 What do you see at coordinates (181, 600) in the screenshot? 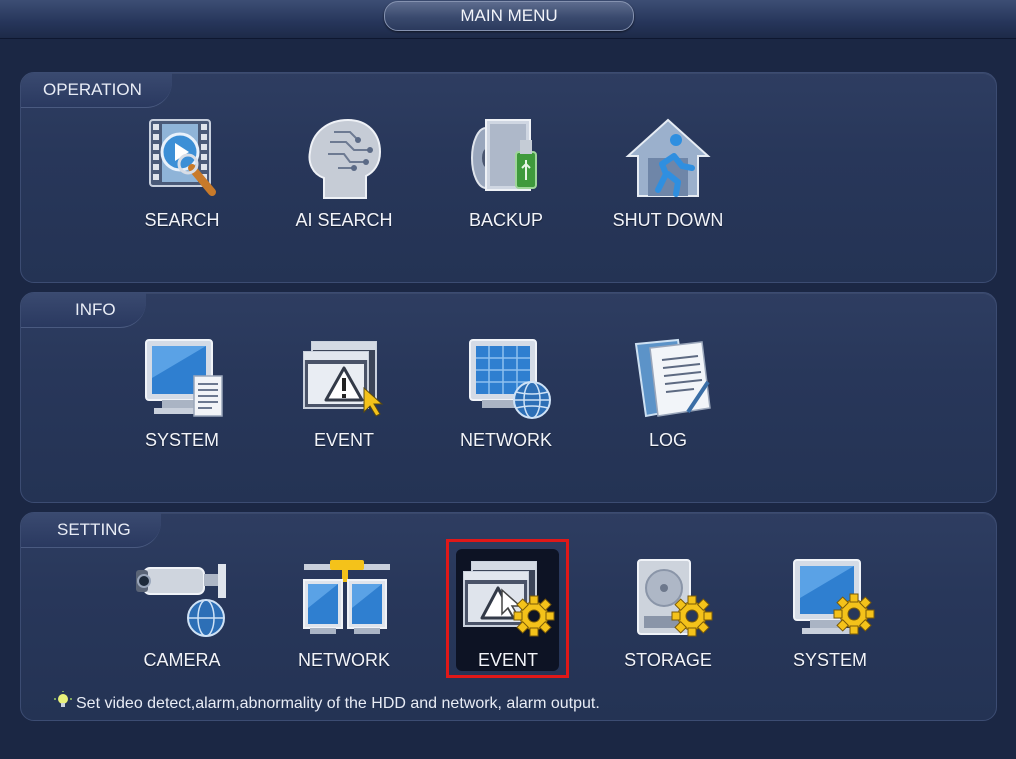
I see `camera-globe-icon` at bounding box center [181, 600].